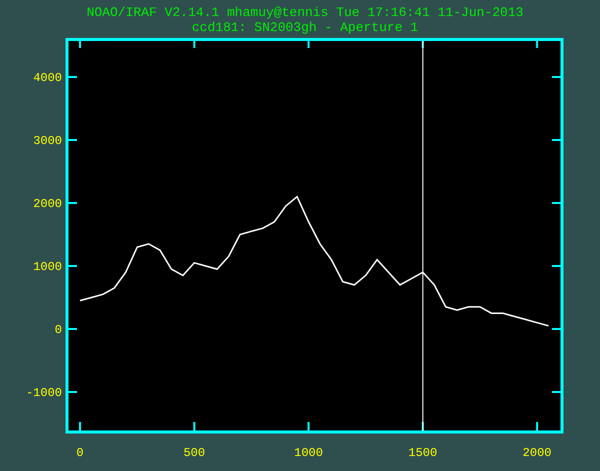  I want to click on x-tick-label: 1000, so click(308, 453).